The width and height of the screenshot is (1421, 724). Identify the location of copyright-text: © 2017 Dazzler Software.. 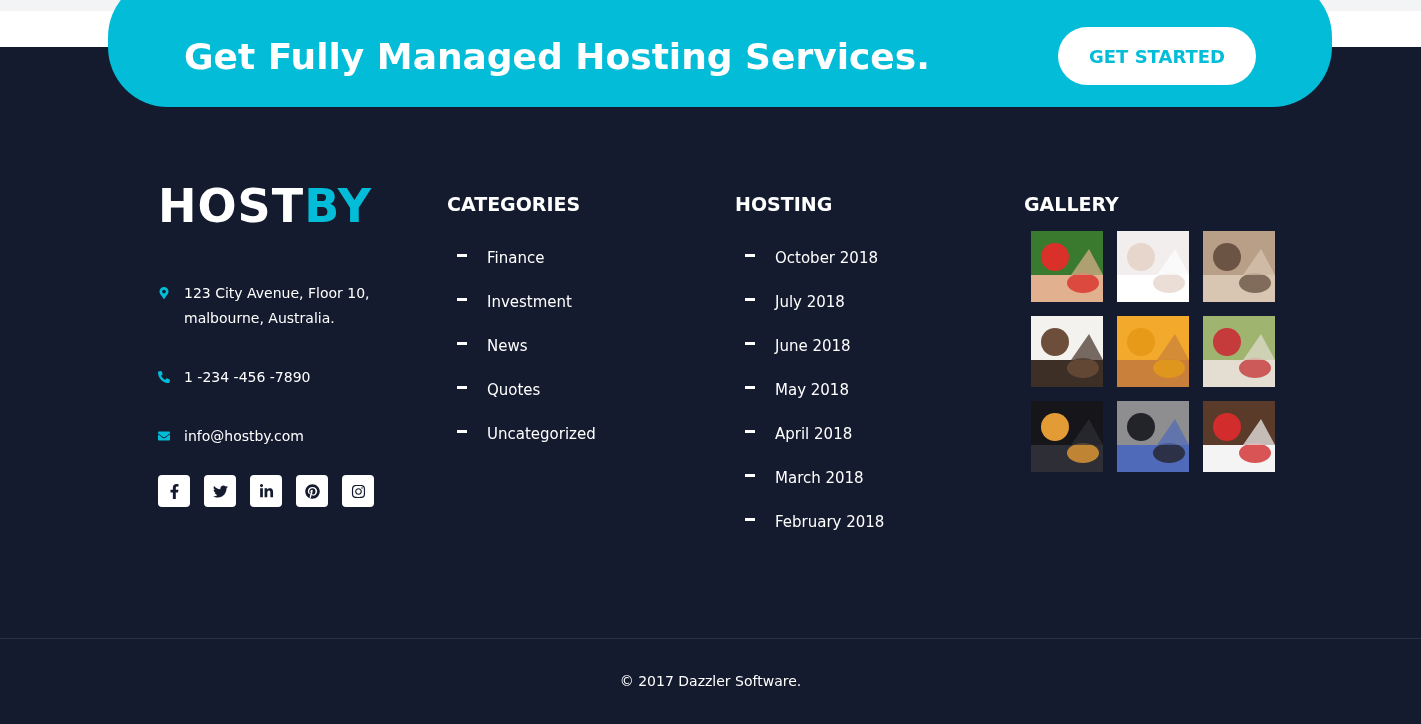
(710, 681).